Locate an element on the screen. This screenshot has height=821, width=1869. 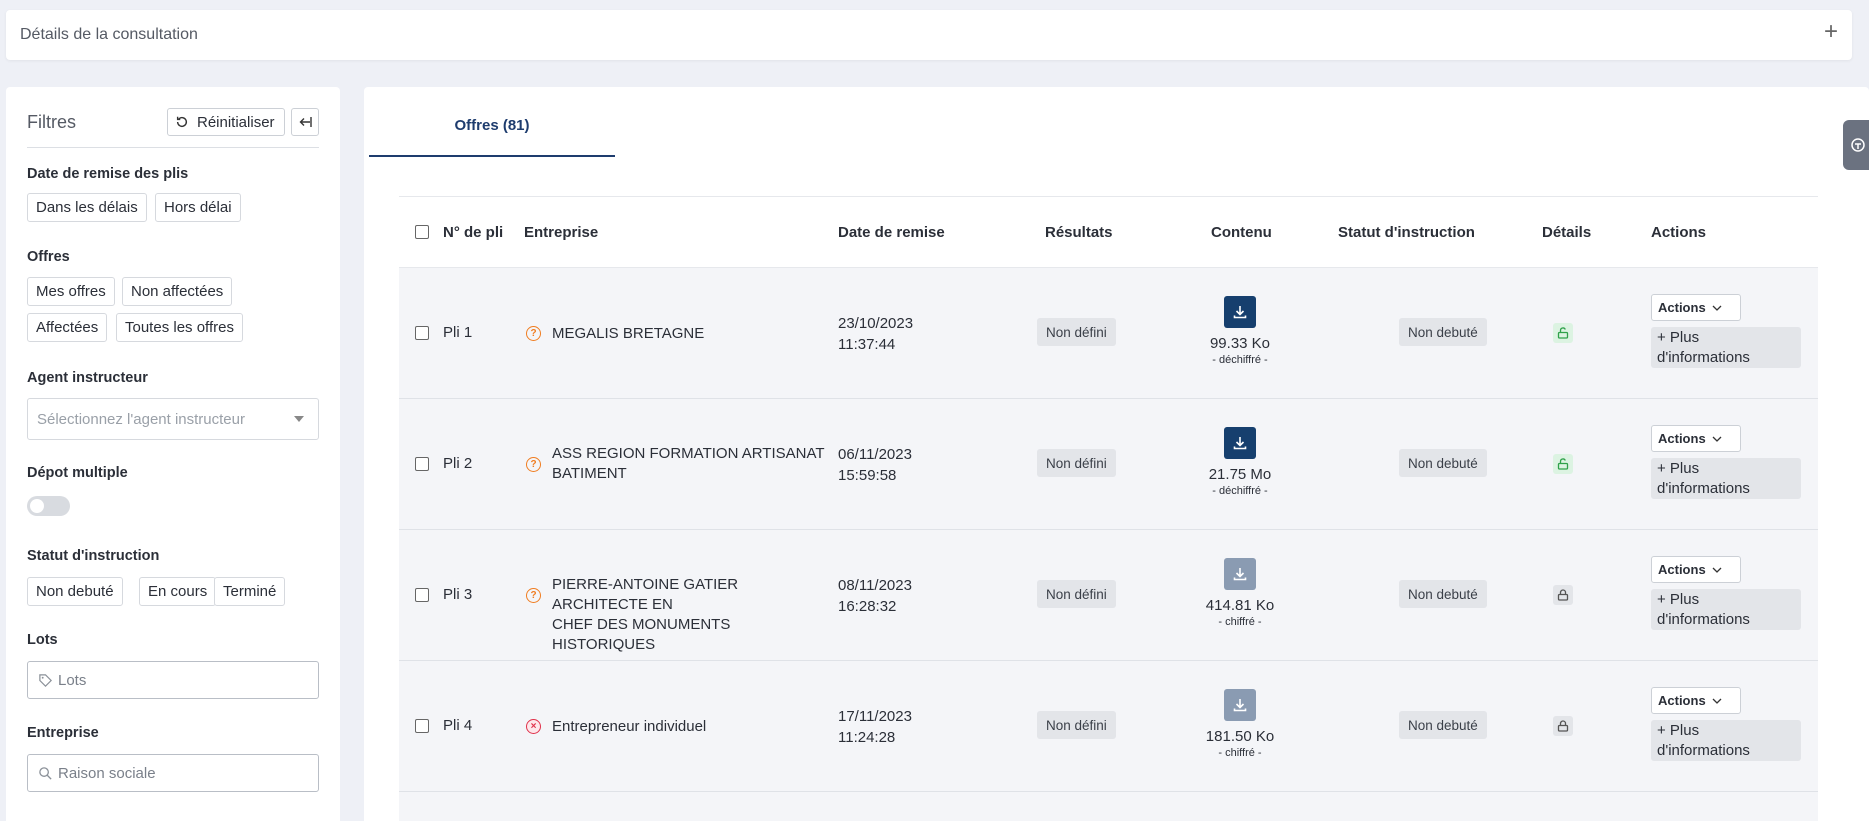
side-widget-handle is located at coordinates (1856, 145).